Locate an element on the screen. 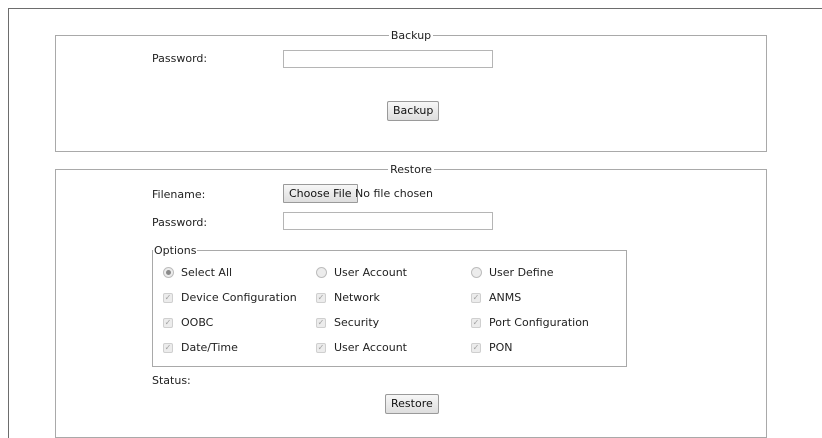  choose-file-button: Choose File is located at coordinates (320, 193).